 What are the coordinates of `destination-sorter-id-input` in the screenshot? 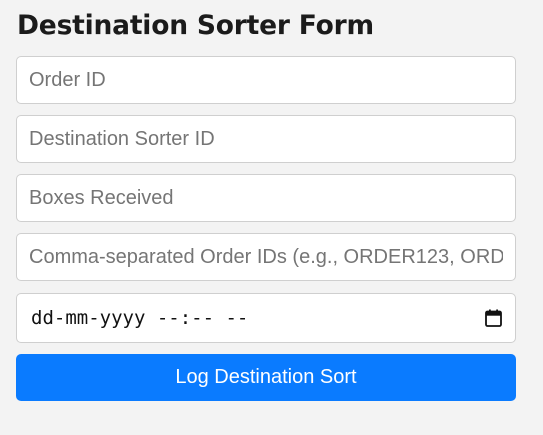 It's located at (266, 139).